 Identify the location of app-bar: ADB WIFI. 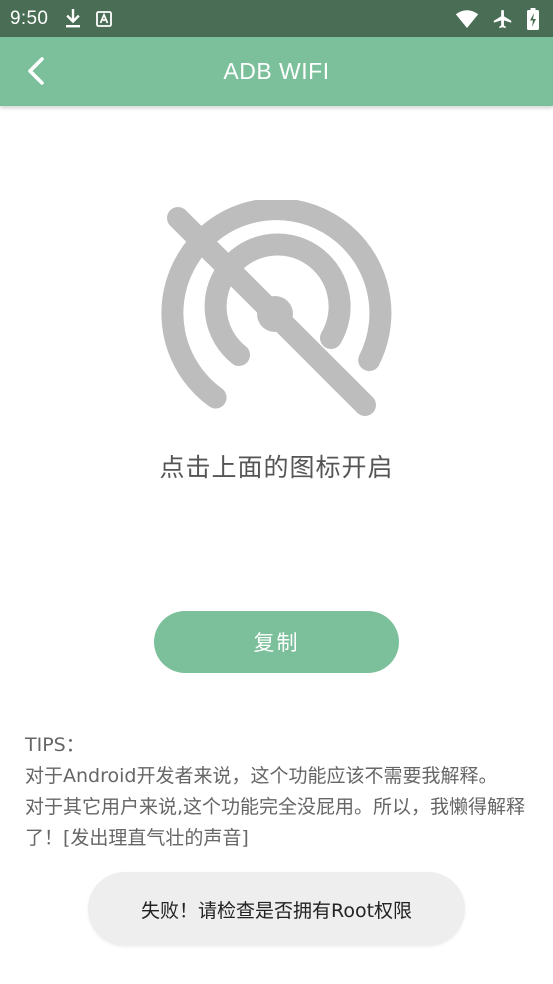
(276, 71).